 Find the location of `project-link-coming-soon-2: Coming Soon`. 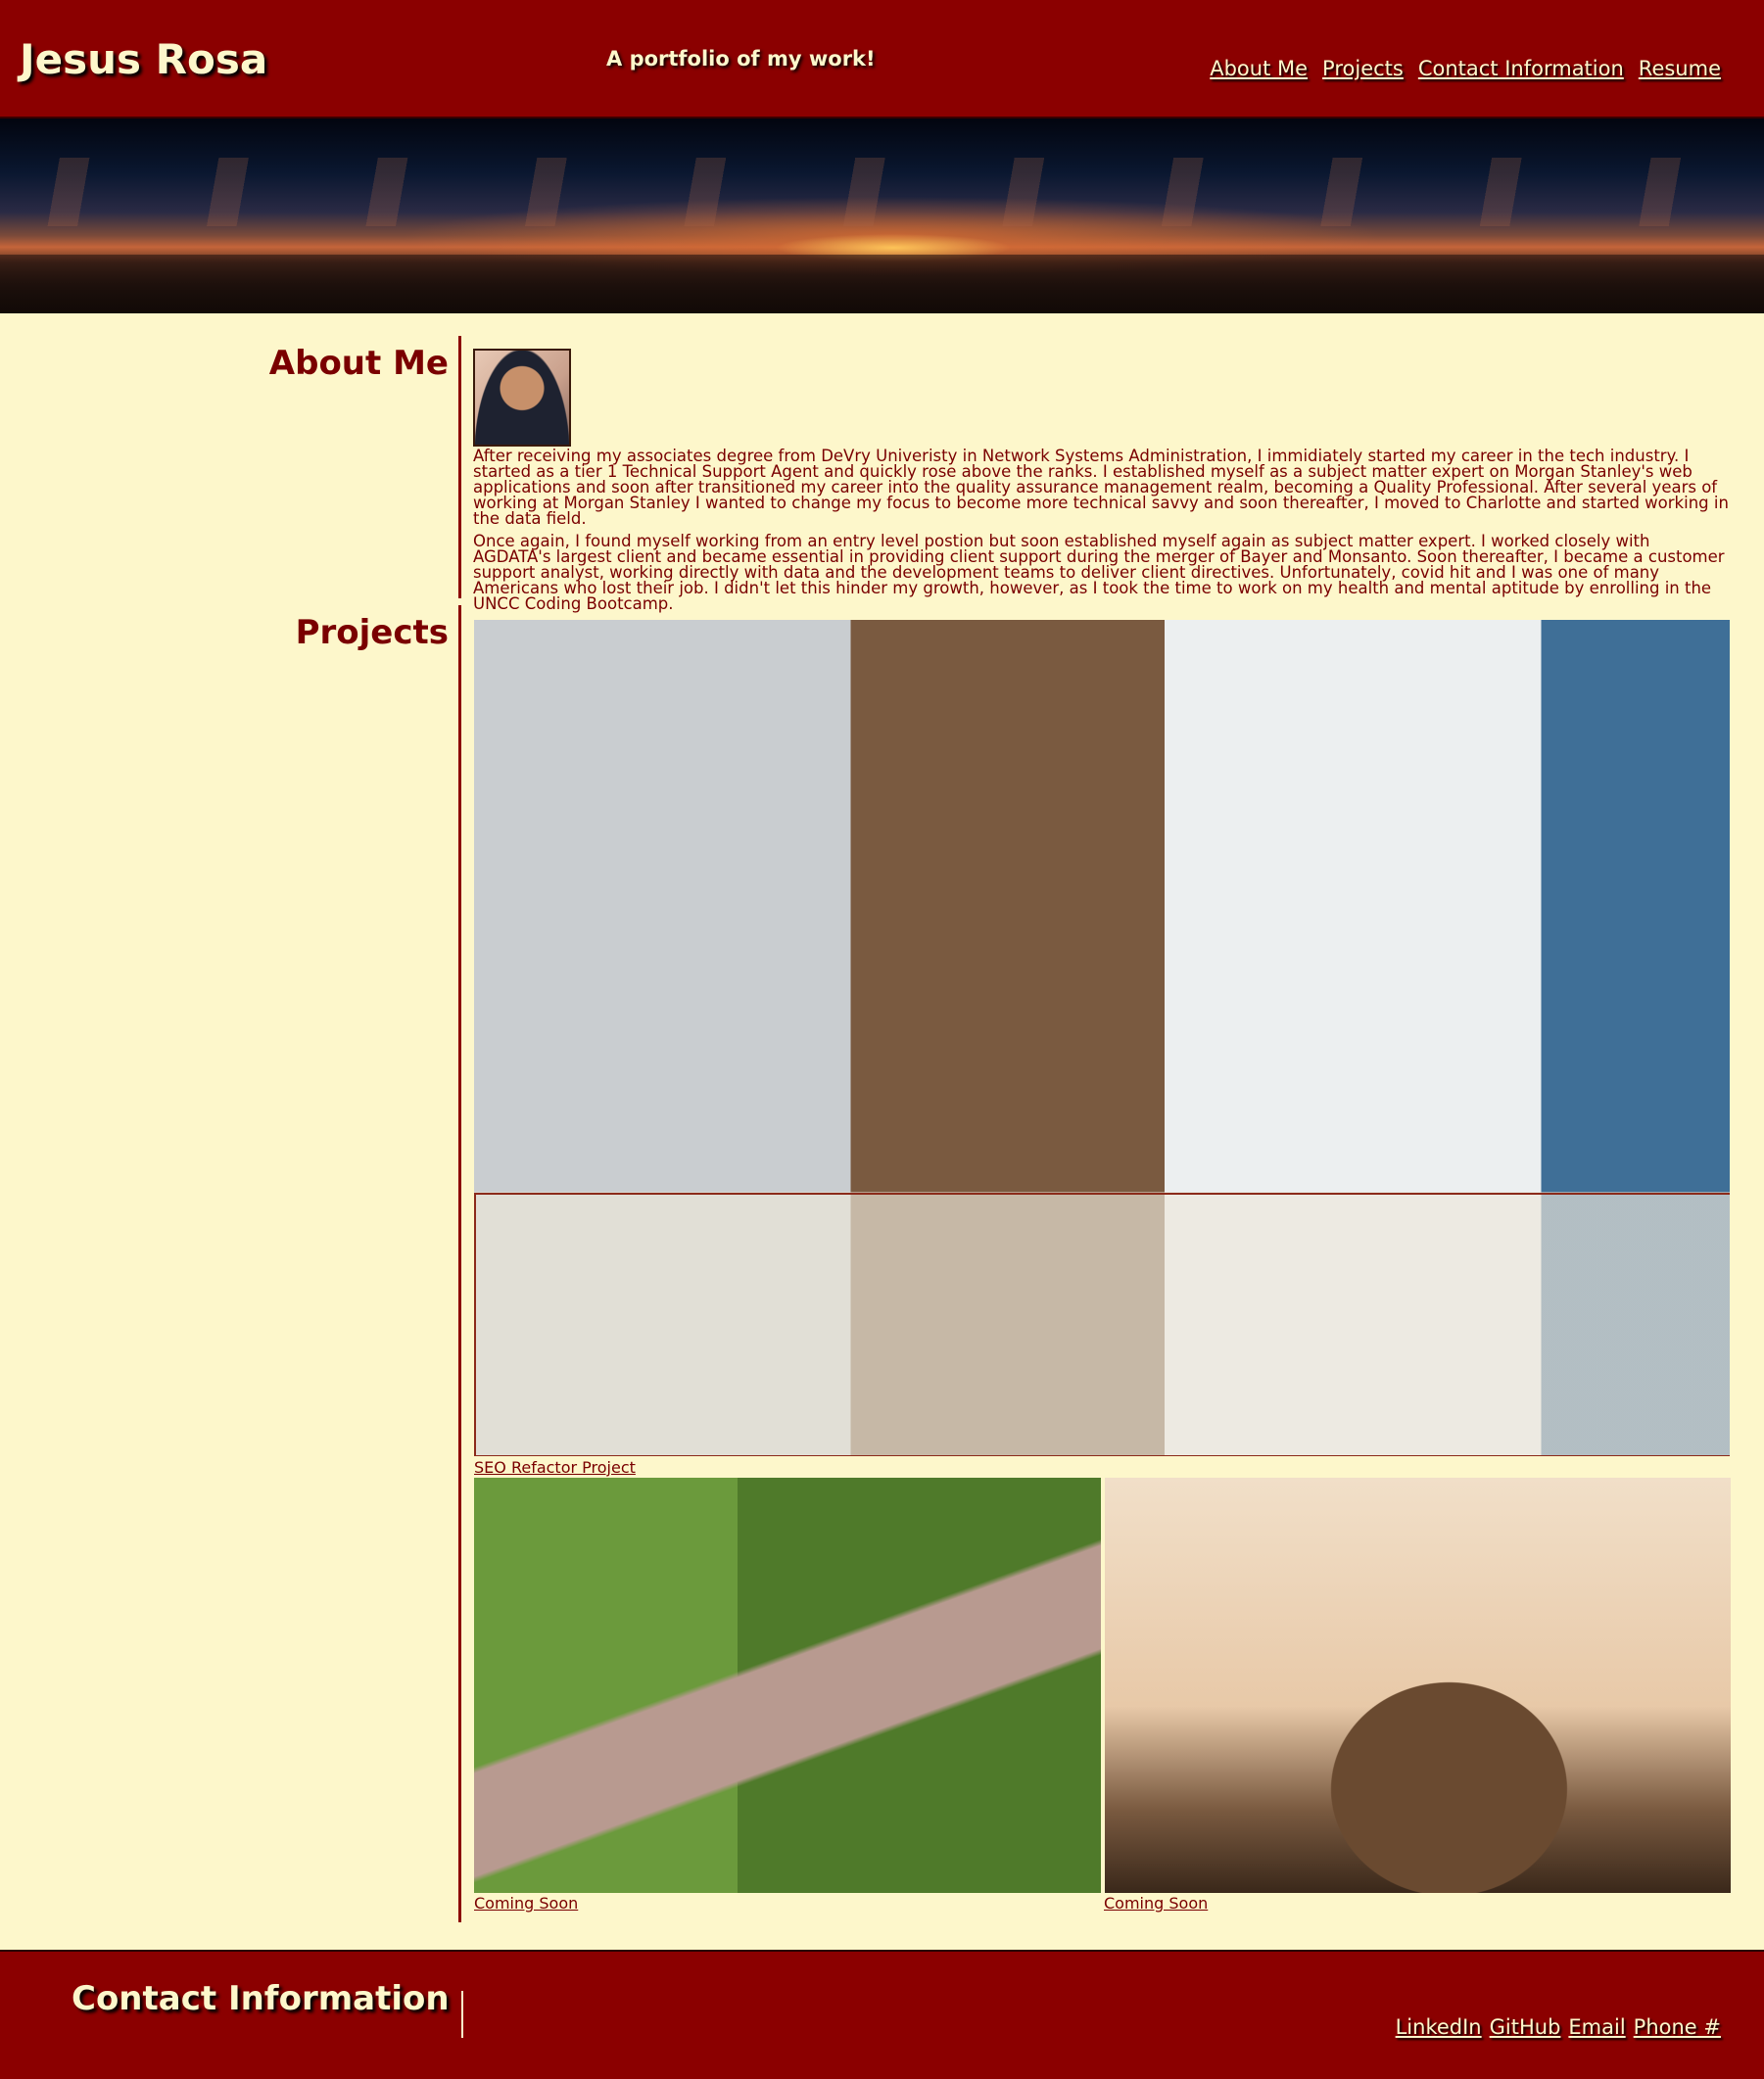

project-link-coming-soon-2: Coming Soon is located at coordinates (1156, 1903).